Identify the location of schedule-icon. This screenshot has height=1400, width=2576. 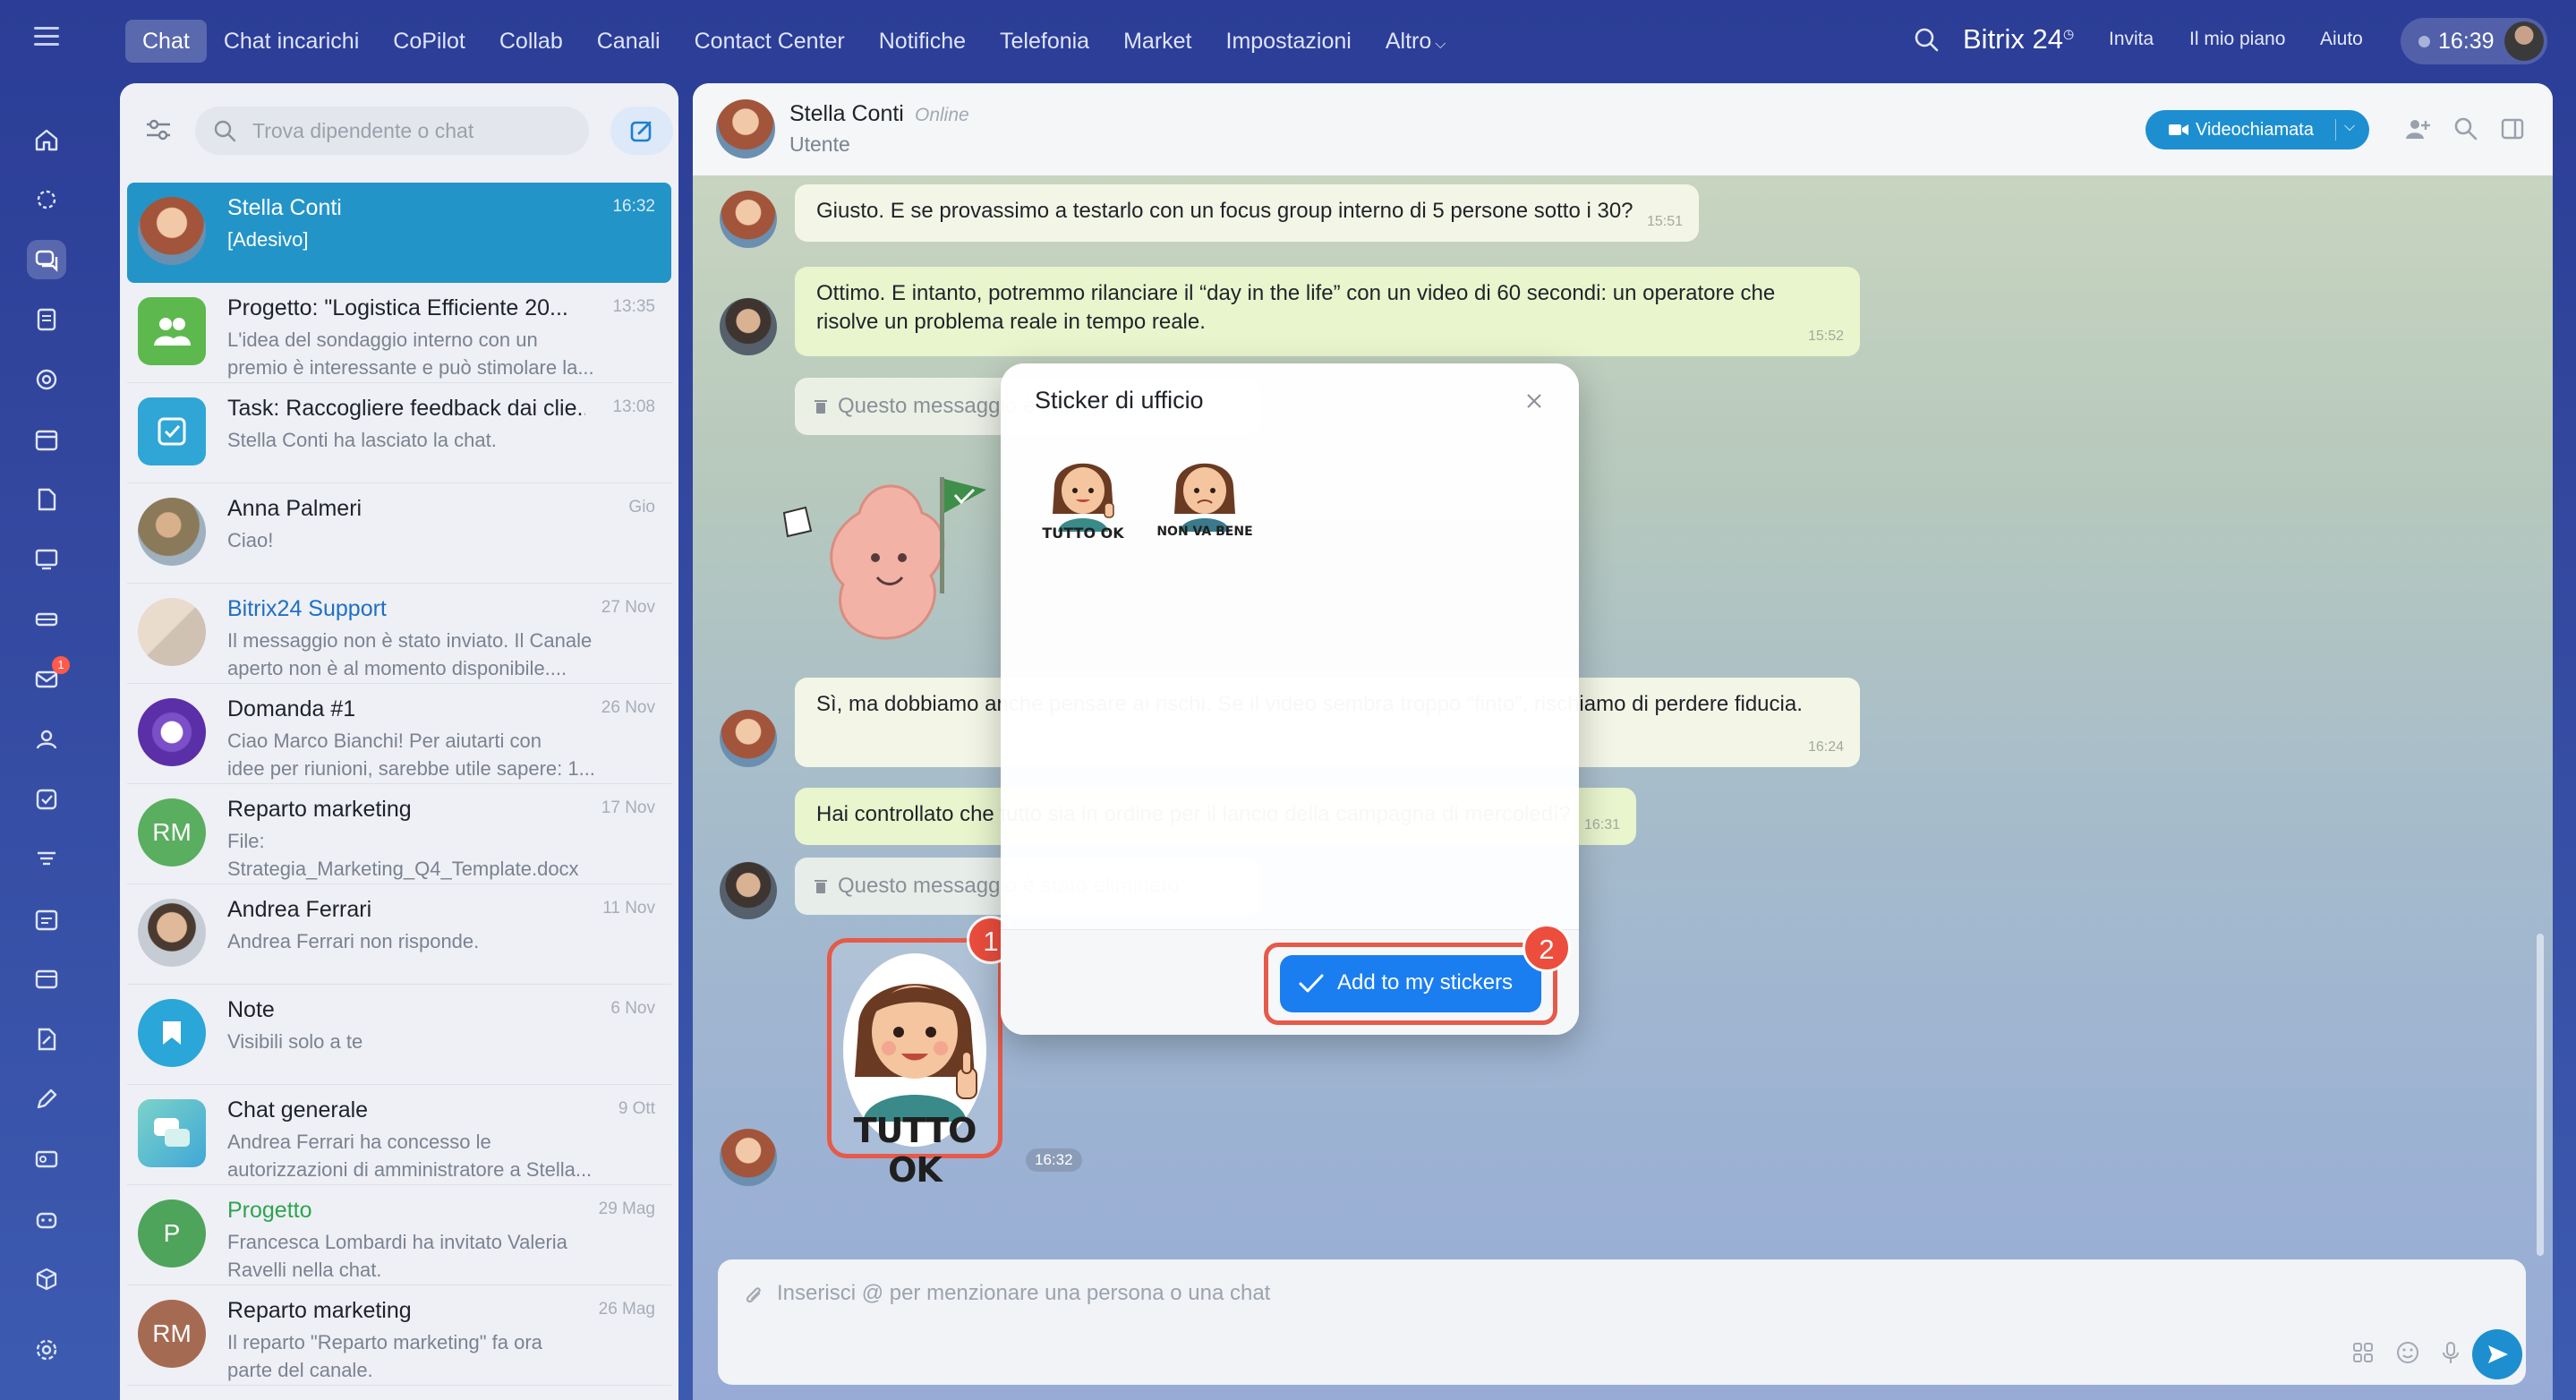
(46, 920).